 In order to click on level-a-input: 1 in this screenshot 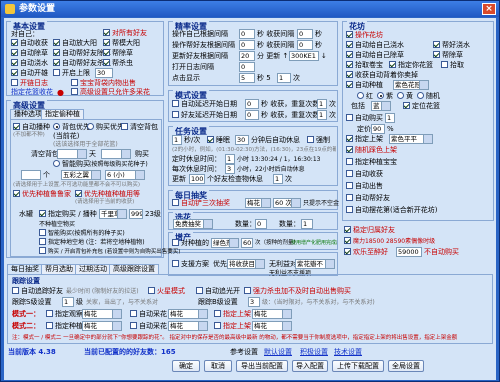, I will do `click(68, 302)`.